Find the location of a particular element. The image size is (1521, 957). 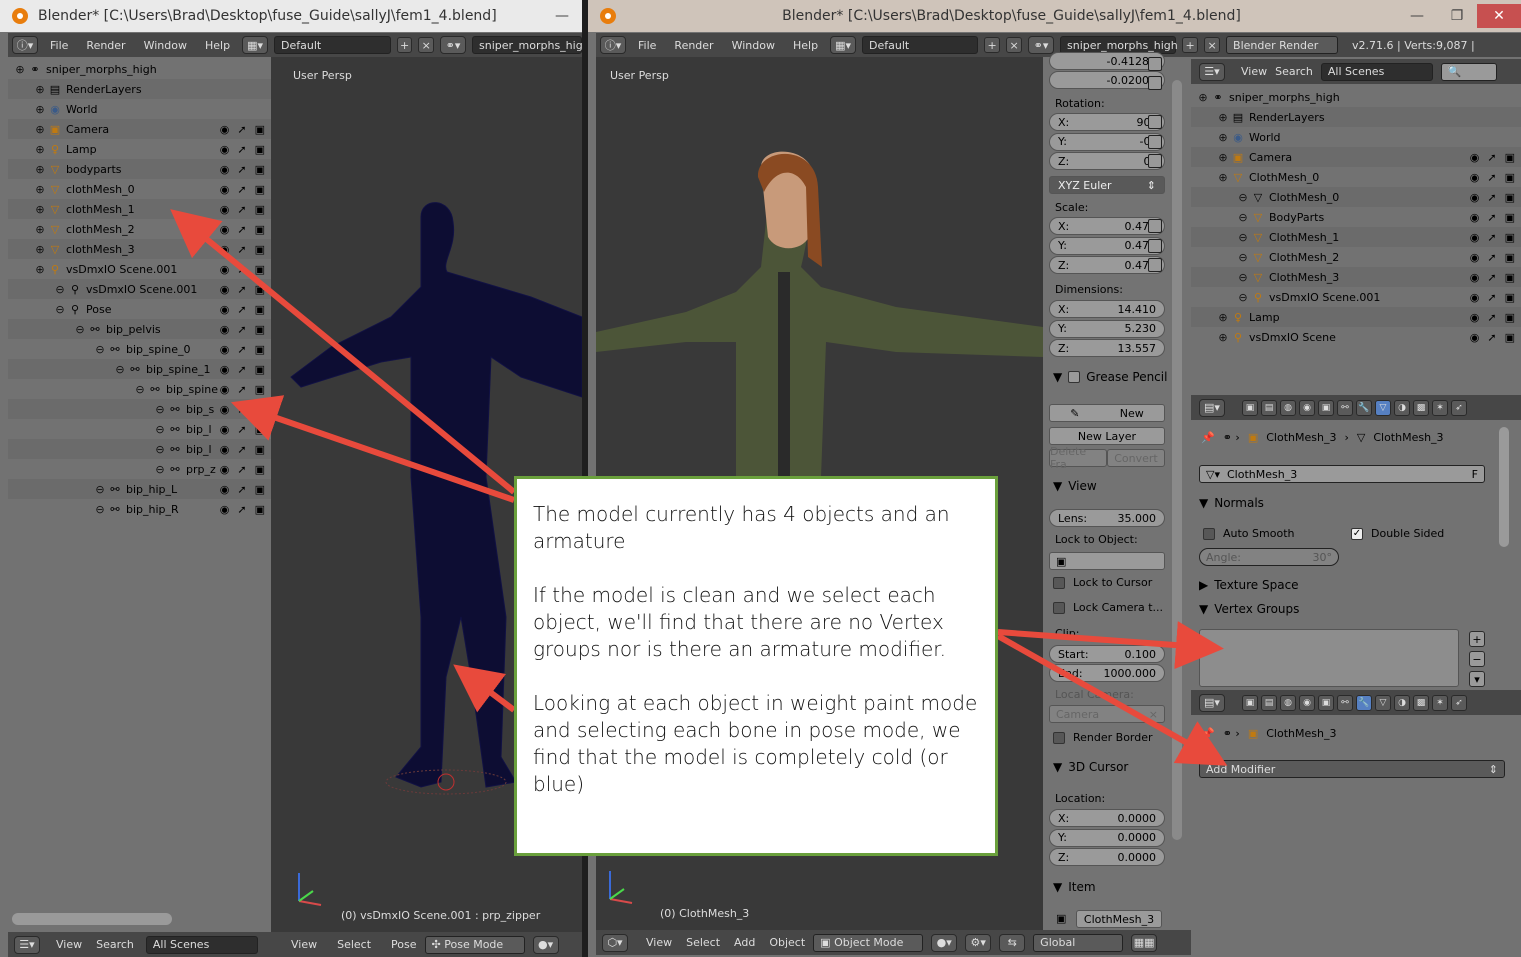

layout-select: Default is located at coordinates (332, 45).